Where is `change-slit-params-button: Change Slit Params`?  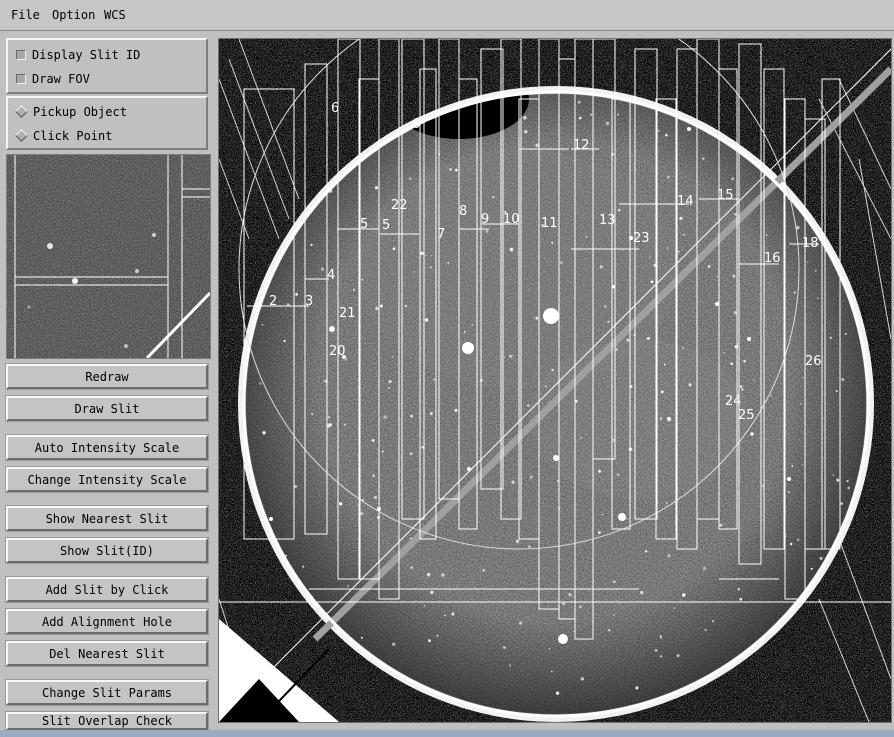 change-slit-params-button: Change Slit Params is located at coordinates (107, 692).